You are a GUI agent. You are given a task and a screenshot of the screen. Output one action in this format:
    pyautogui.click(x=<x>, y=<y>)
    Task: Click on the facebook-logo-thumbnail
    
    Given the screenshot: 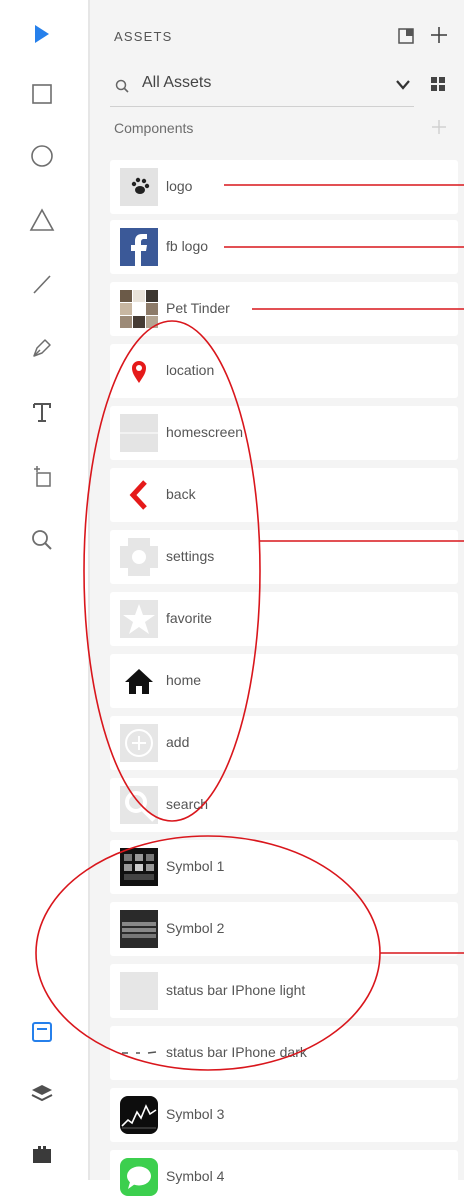 What is the action you would take?
    pyautogui.click(x=139, y=247)
    